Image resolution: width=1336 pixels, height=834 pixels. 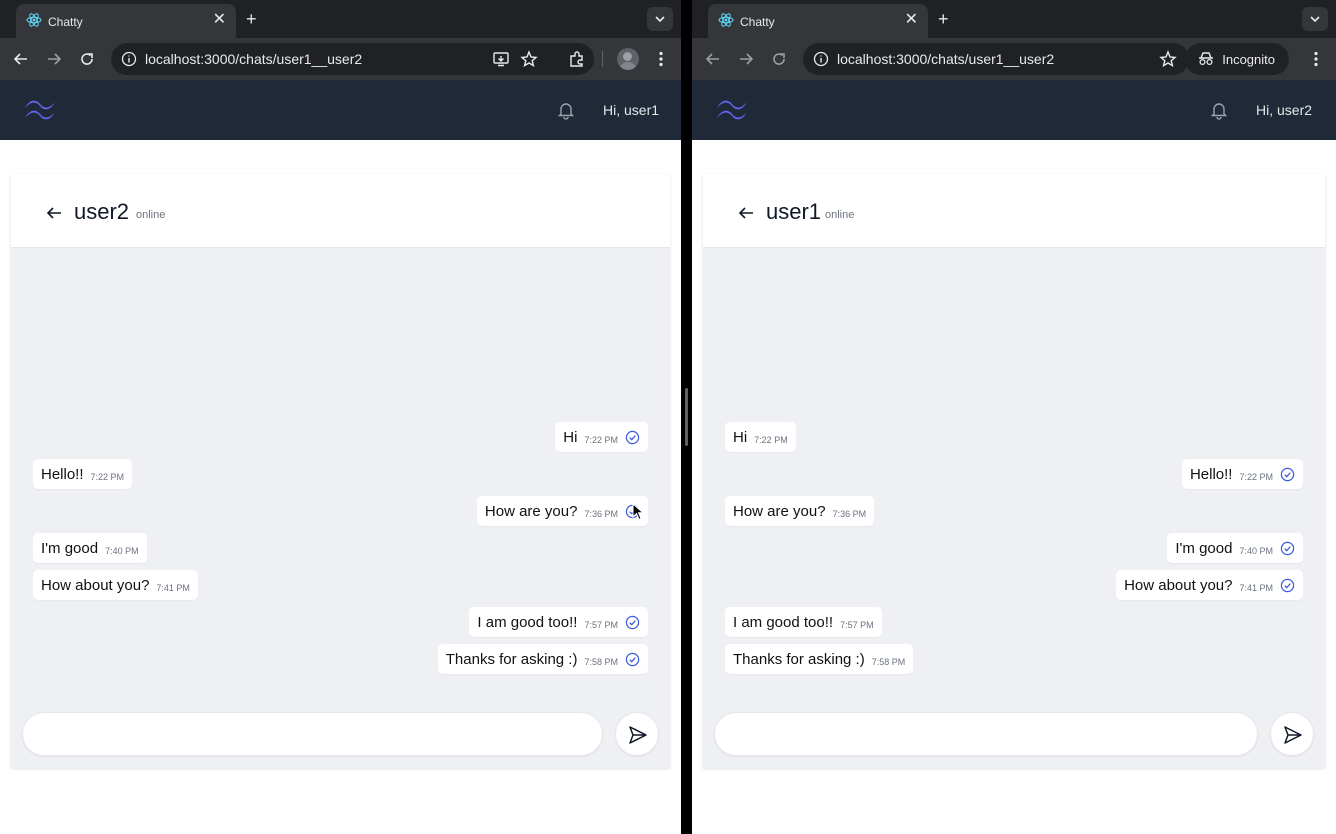 I want to click on resize-handle, so click(x=686, y=417).